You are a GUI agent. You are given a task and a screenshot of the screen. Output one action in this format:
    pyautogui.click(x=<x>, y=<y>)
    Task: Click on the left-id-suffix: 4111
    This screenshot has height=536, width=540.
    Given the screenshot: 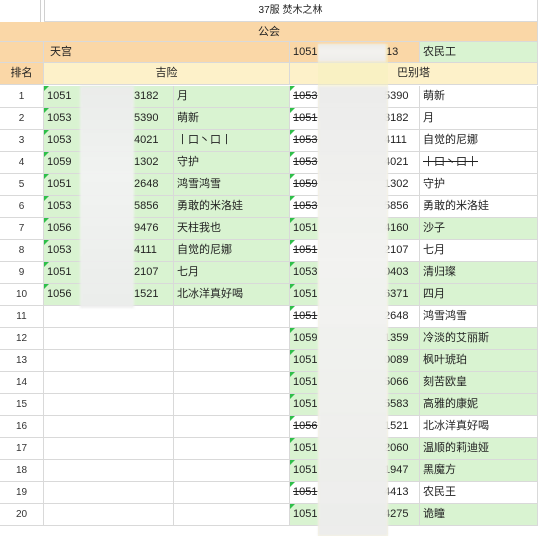 What is the action you would take?
    pyautogui.click(x=145, y=250)
    